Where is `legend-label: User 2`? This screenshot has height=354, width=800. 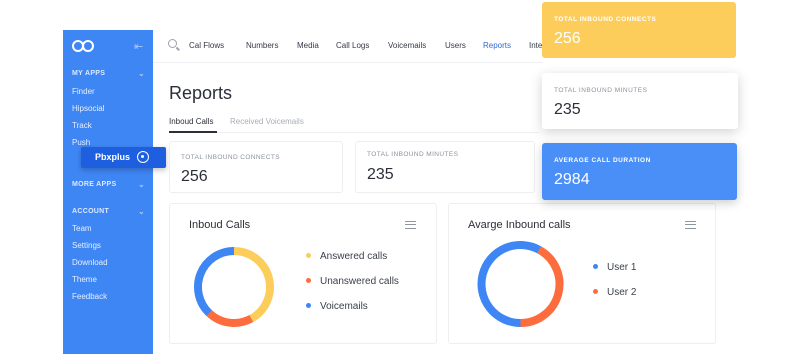
legend-label: User 2 is located at coordinates (622, 292).